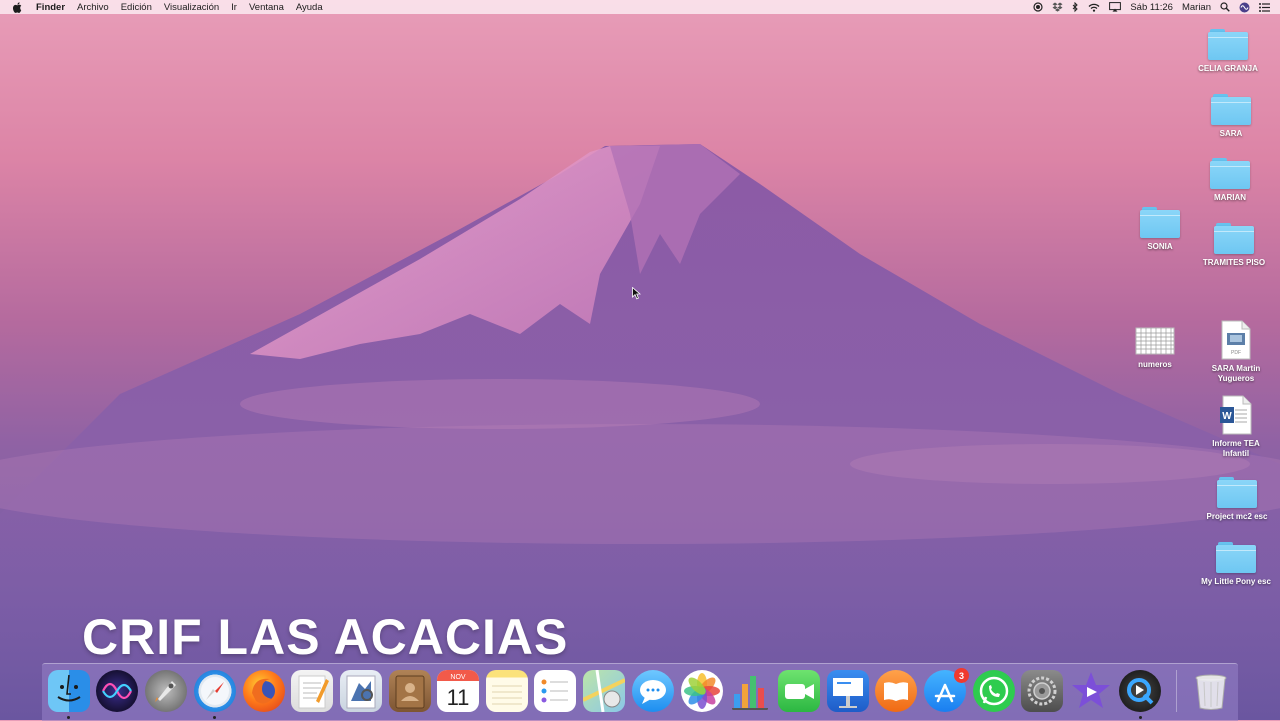 The height and width of the screenshot is (721, 1280). Describe the element at coordinates (1237, 516) in the screenshot. I see `desktop-icon-label: Project mc2 esc` at that location.